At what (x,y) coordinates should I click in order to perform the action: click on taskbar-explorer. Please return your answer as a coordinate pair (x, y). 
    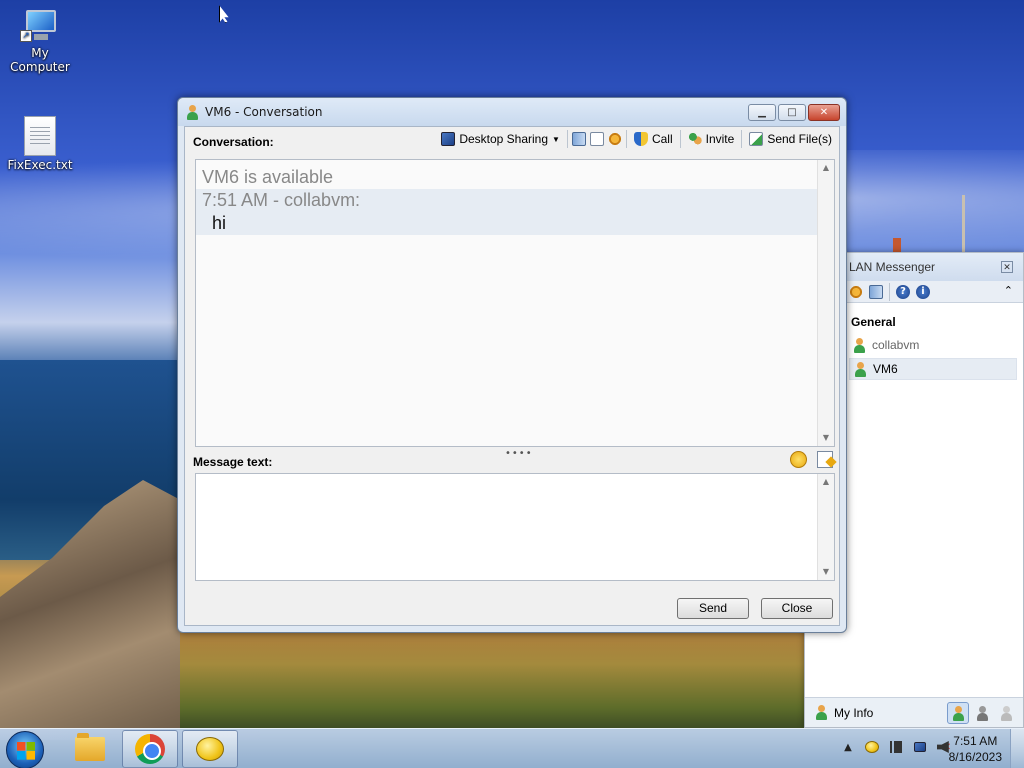
    Looking at the image, I should click on (90, 749).